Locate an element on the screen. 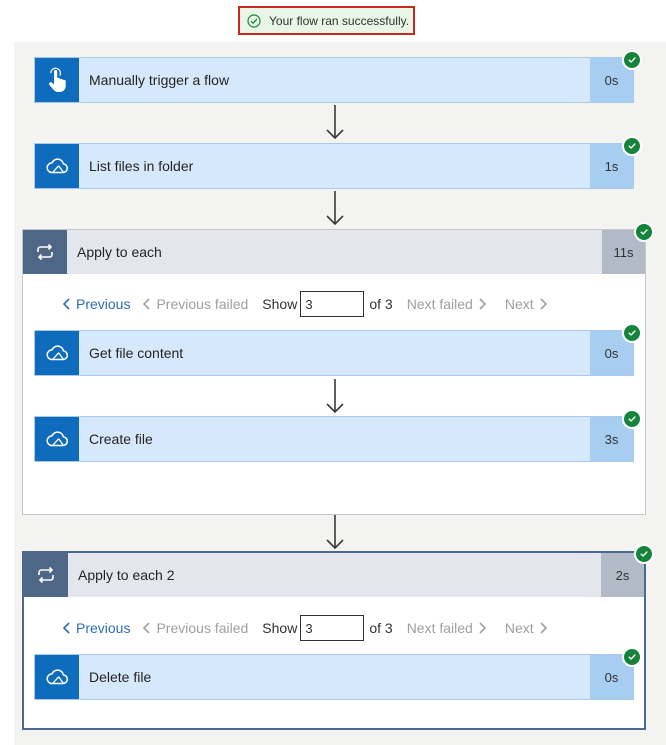  success-banner: Your flow ran successfully. is located at coordinates (326, 20).